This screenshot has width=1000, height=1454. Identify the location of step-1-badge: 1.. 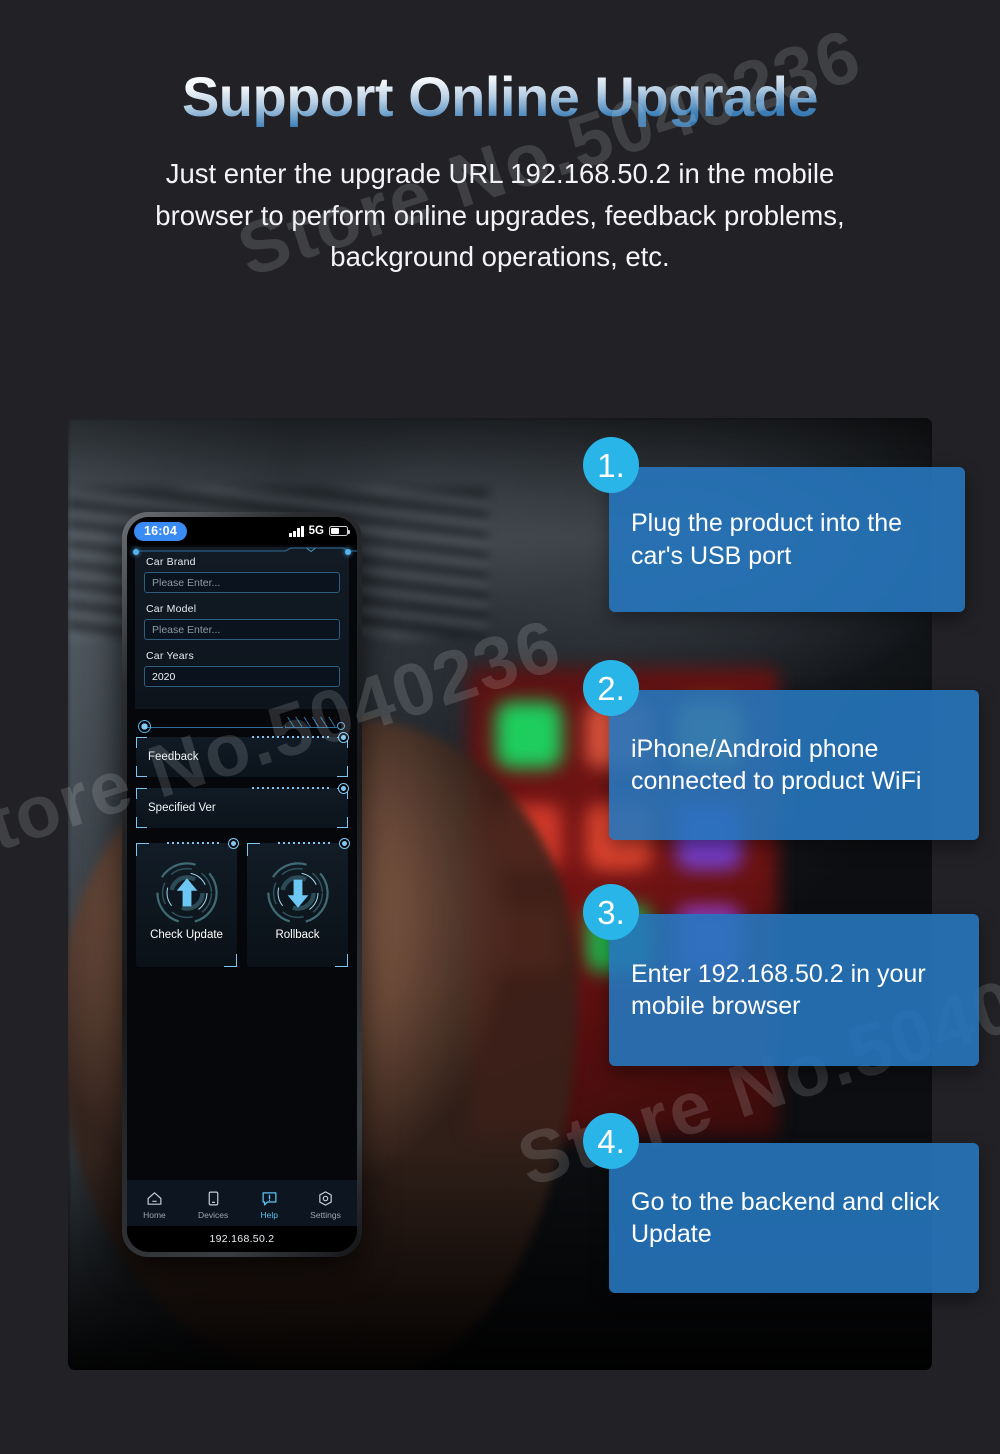
(611, 465).